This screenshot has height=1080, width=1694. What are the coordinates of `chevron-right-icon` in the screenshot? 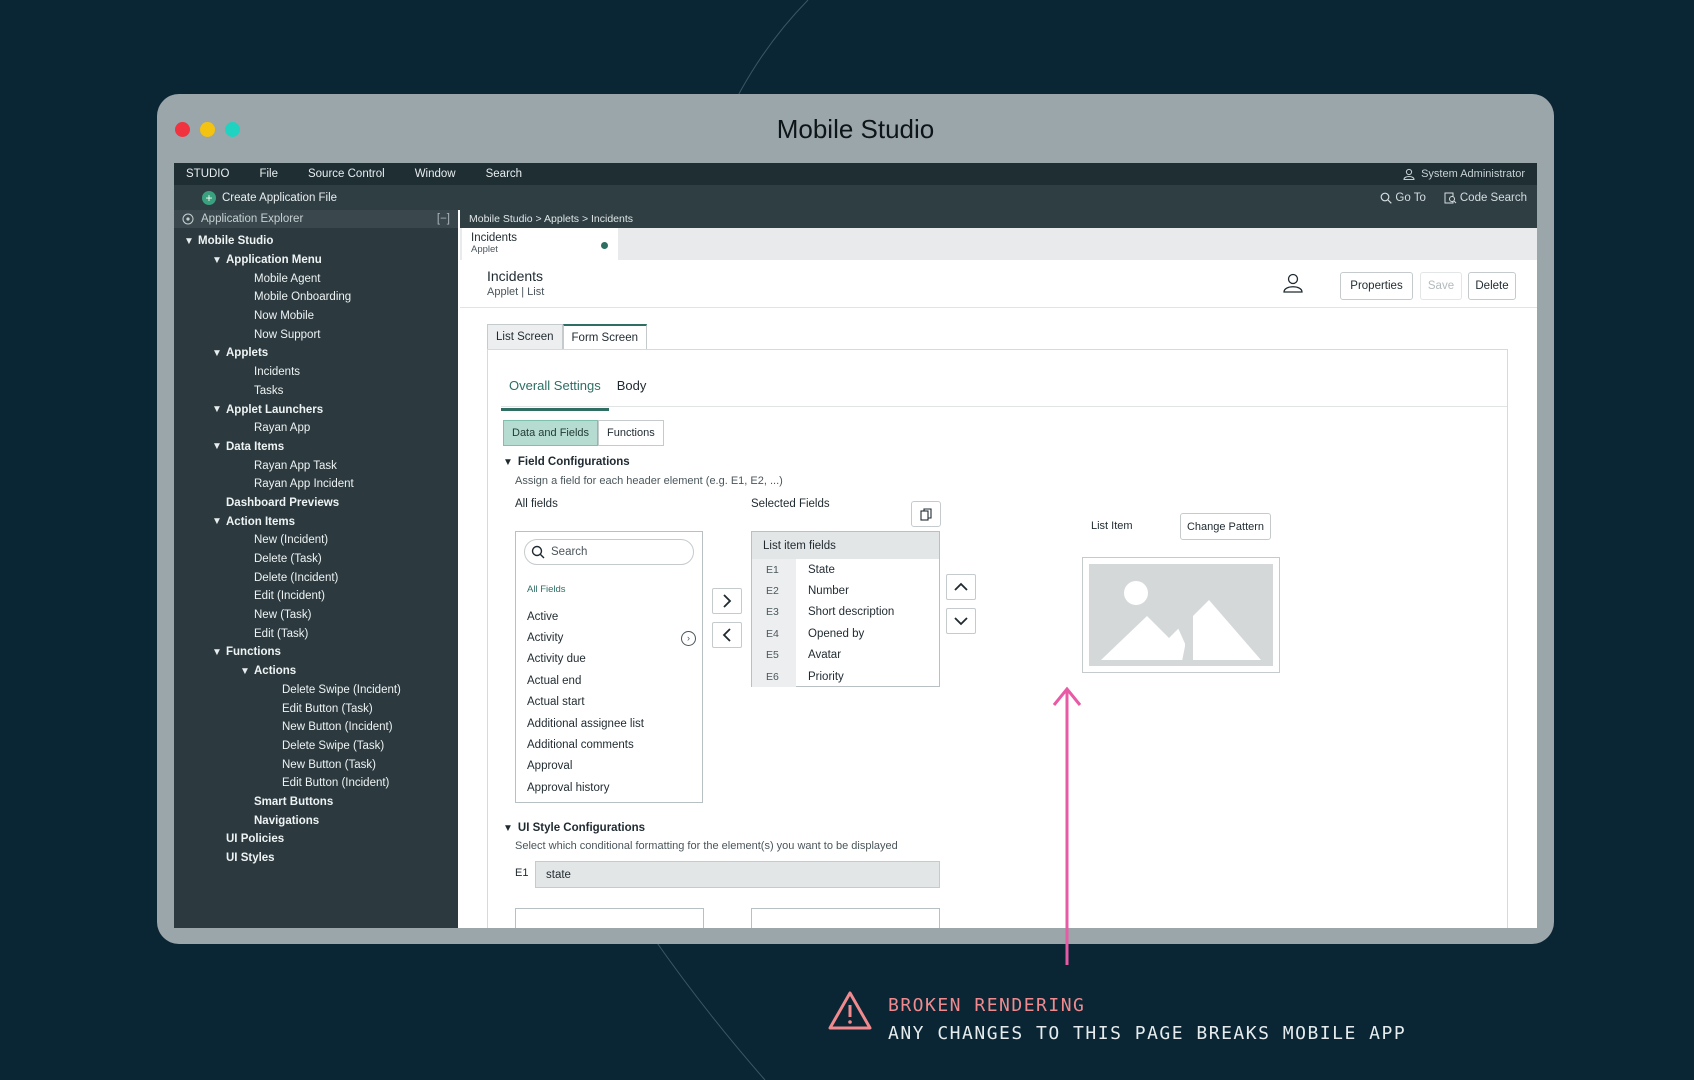 It's located at (727, 601).